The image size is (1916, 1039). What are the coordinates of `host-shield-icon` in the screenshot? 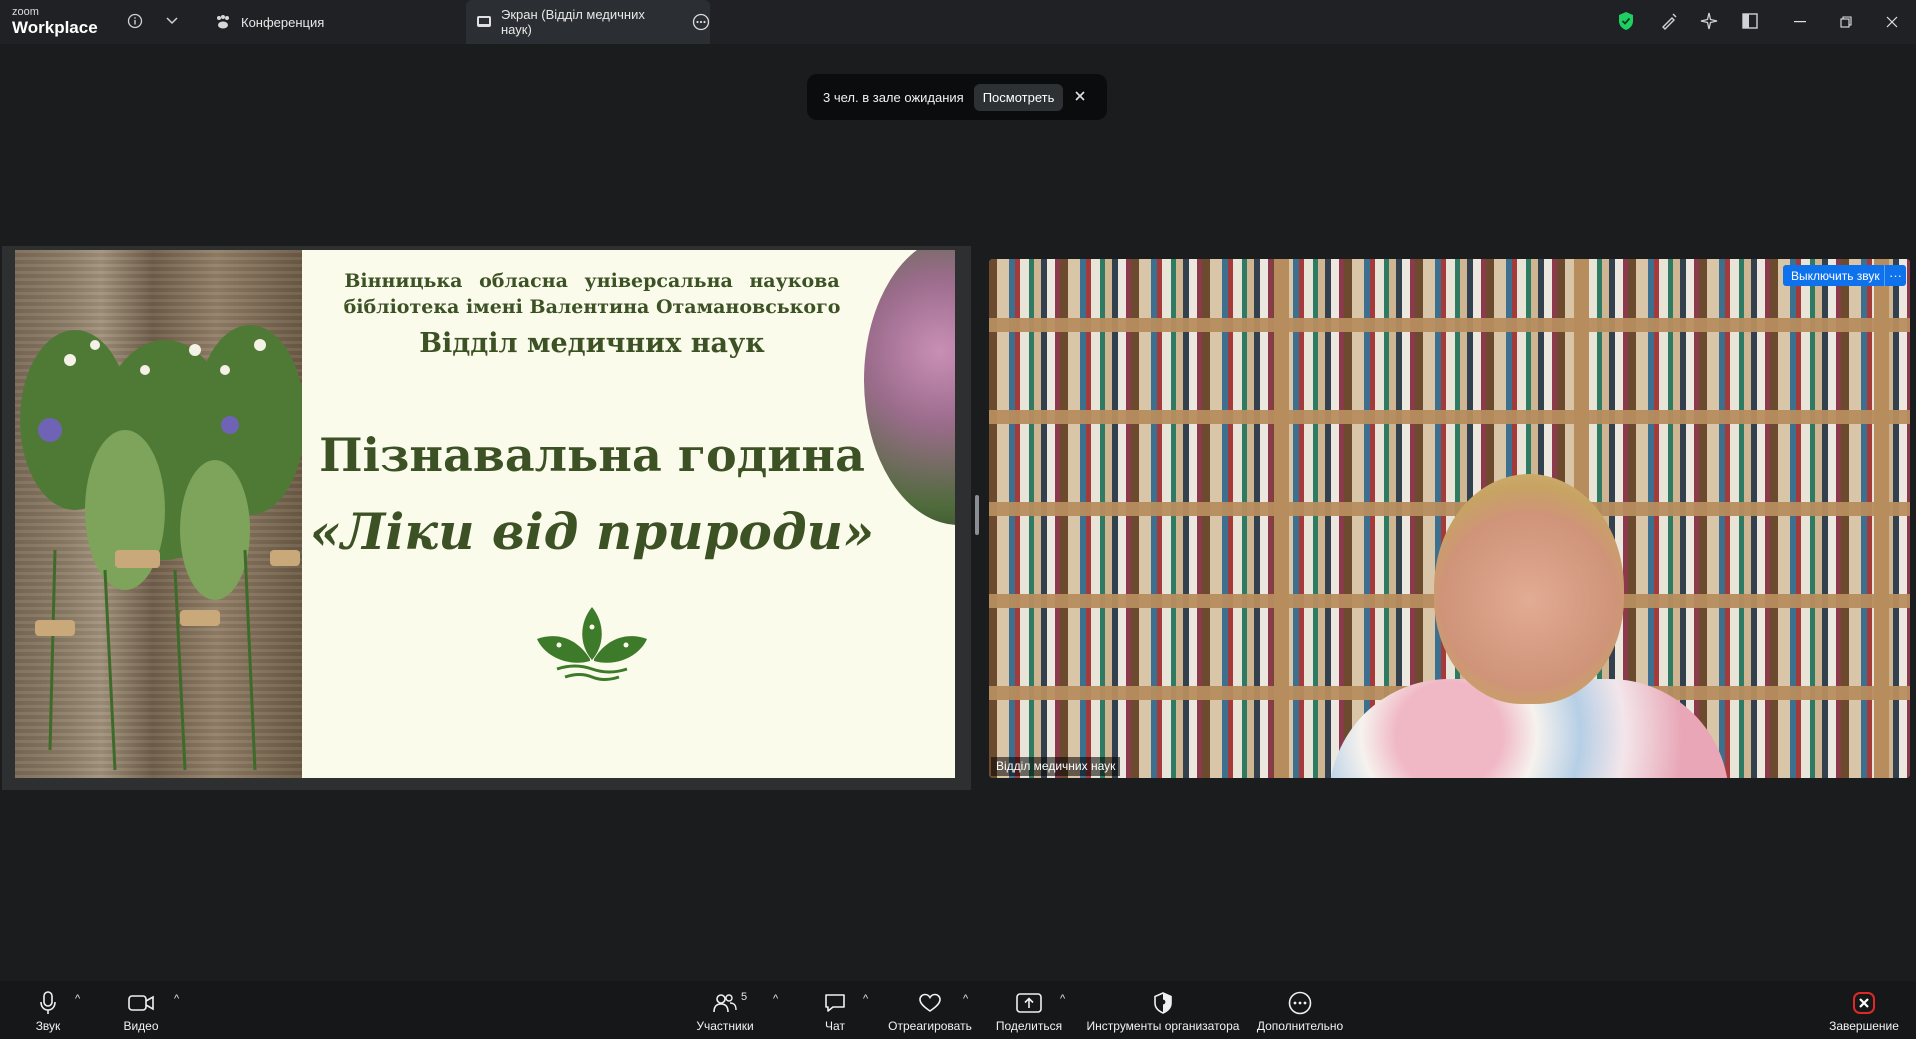 It's located at (1163, 1003).